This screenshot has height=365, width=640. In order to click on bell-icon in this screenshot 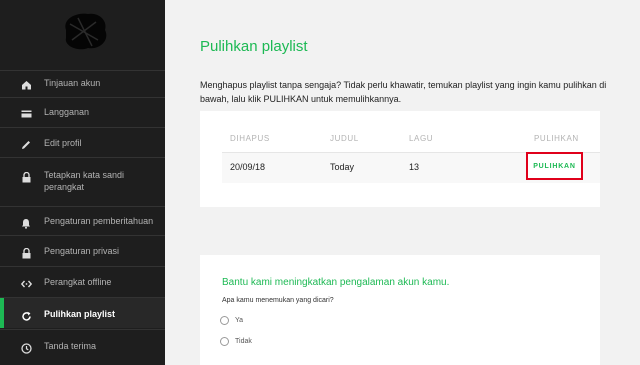, I will do `click(26, 223)`.